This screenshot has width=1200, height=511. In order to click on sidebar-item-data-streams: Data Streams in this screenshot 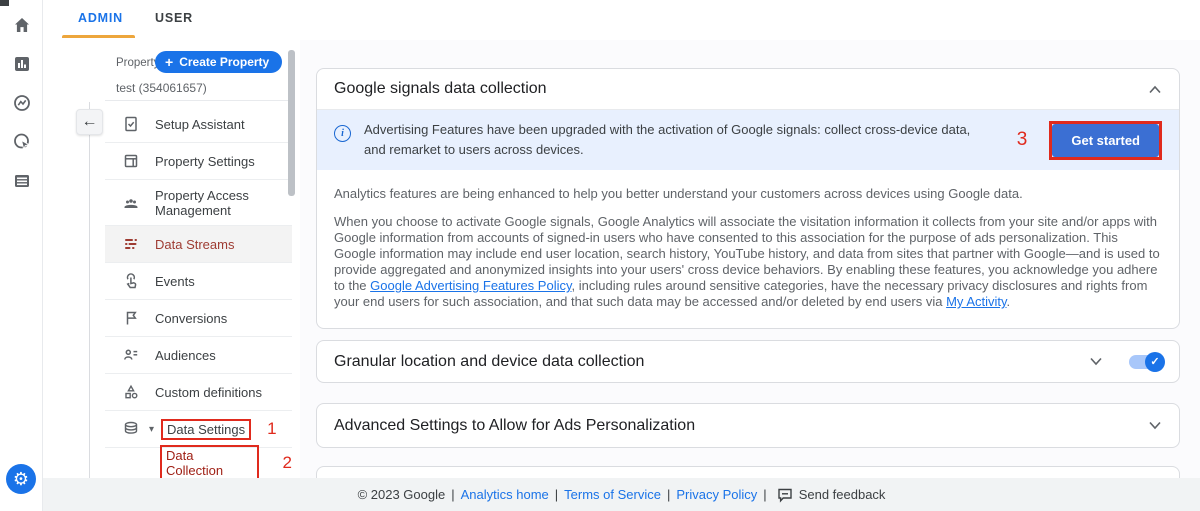, I will do `click(198, 244)`.